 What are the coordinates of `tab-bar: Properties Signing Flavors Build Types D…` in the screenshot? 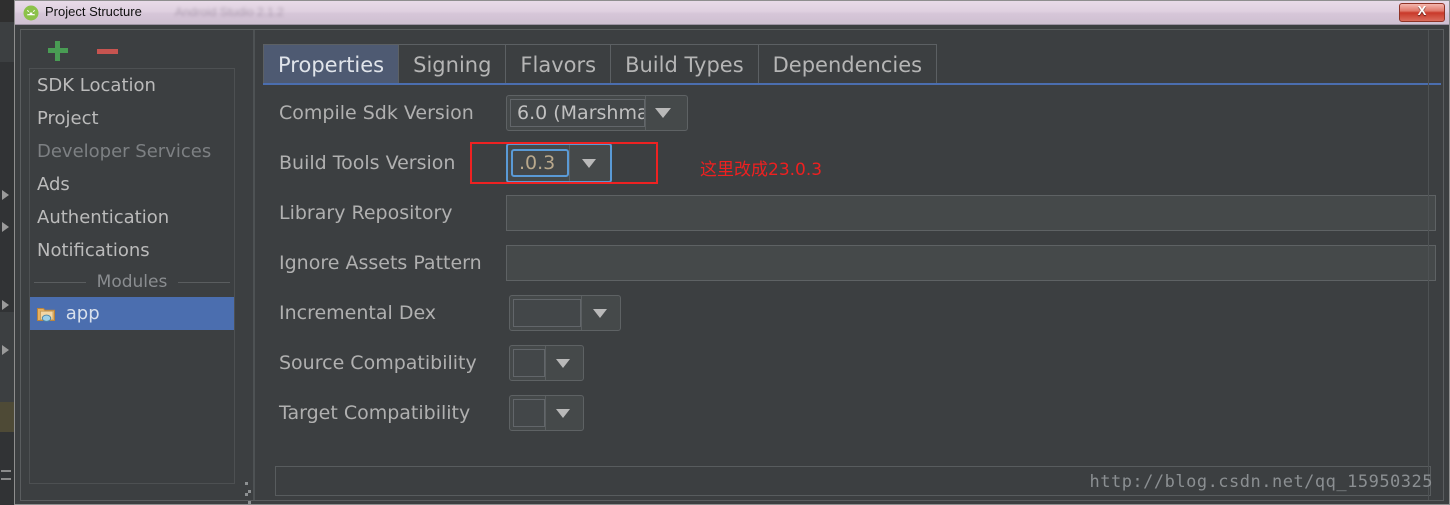 It's located at (600, 63).